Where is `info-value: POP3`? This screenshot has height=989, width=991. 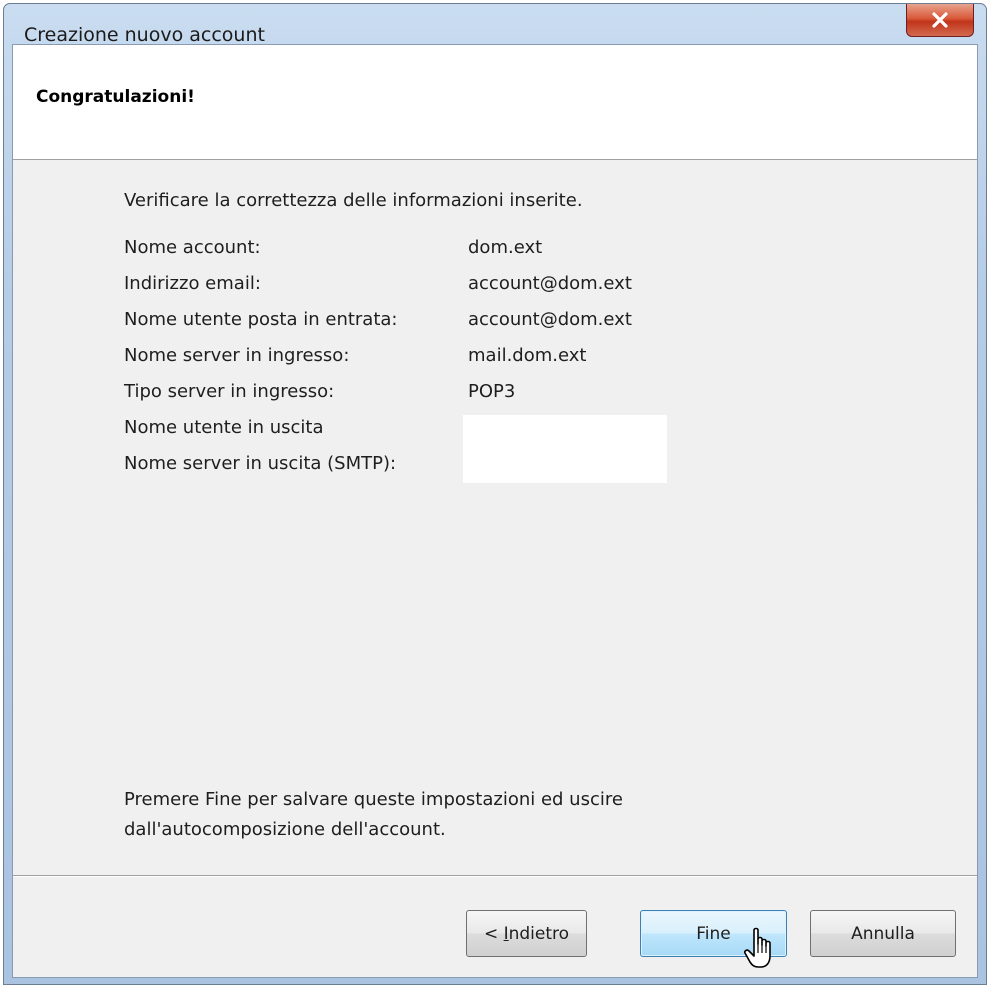
info-value: POP3 is located at coordinates (492, 391).